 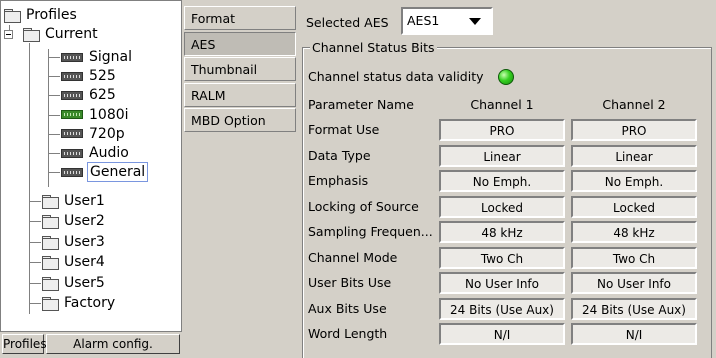 I want to click on selected-aes-dropdown: AES1, so click(x=447, y=21).